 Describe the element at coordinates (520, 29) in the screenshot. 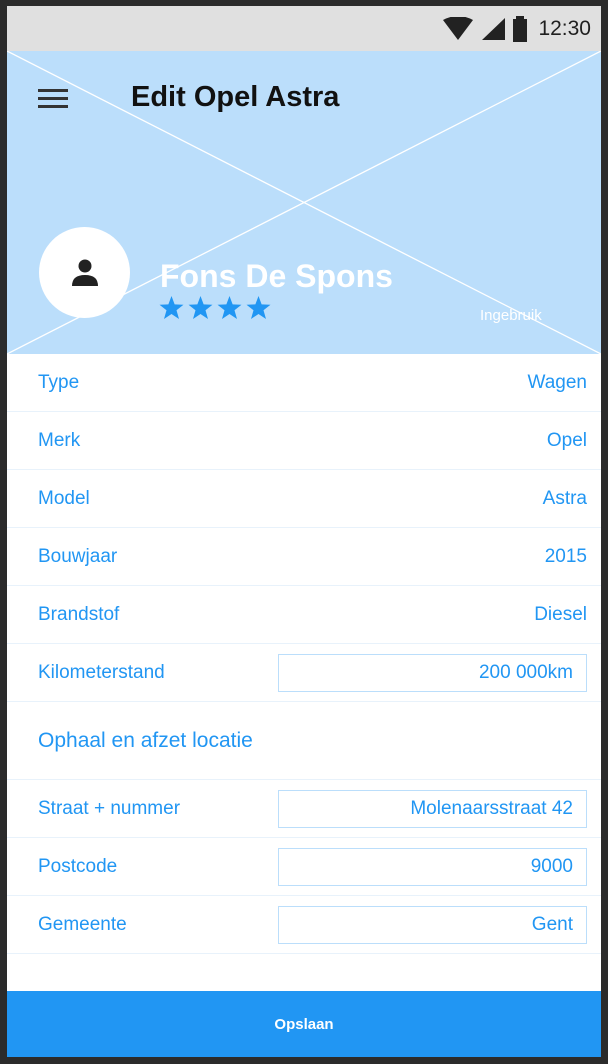

I see `battery-icon` at that location.